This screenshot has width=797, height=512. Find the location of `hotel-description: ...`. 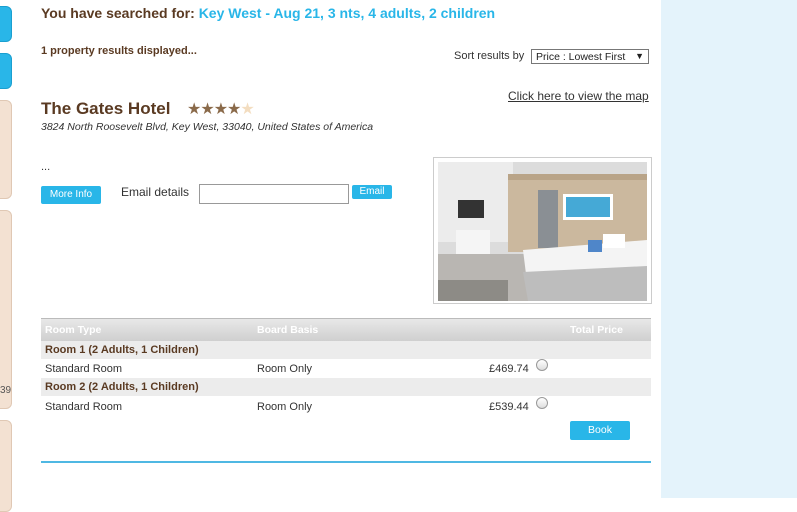

hotel-description: ... is located at coordinates (46, 167).